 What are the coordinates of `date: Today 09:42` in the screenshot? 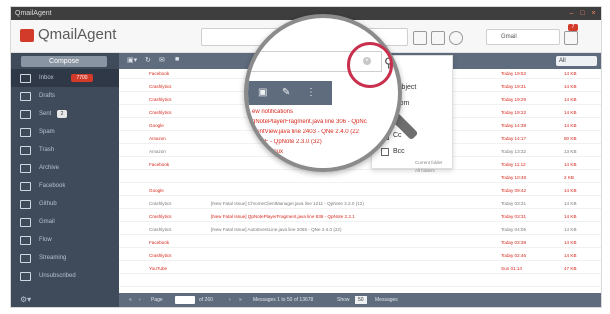 It's located at (514, 190).